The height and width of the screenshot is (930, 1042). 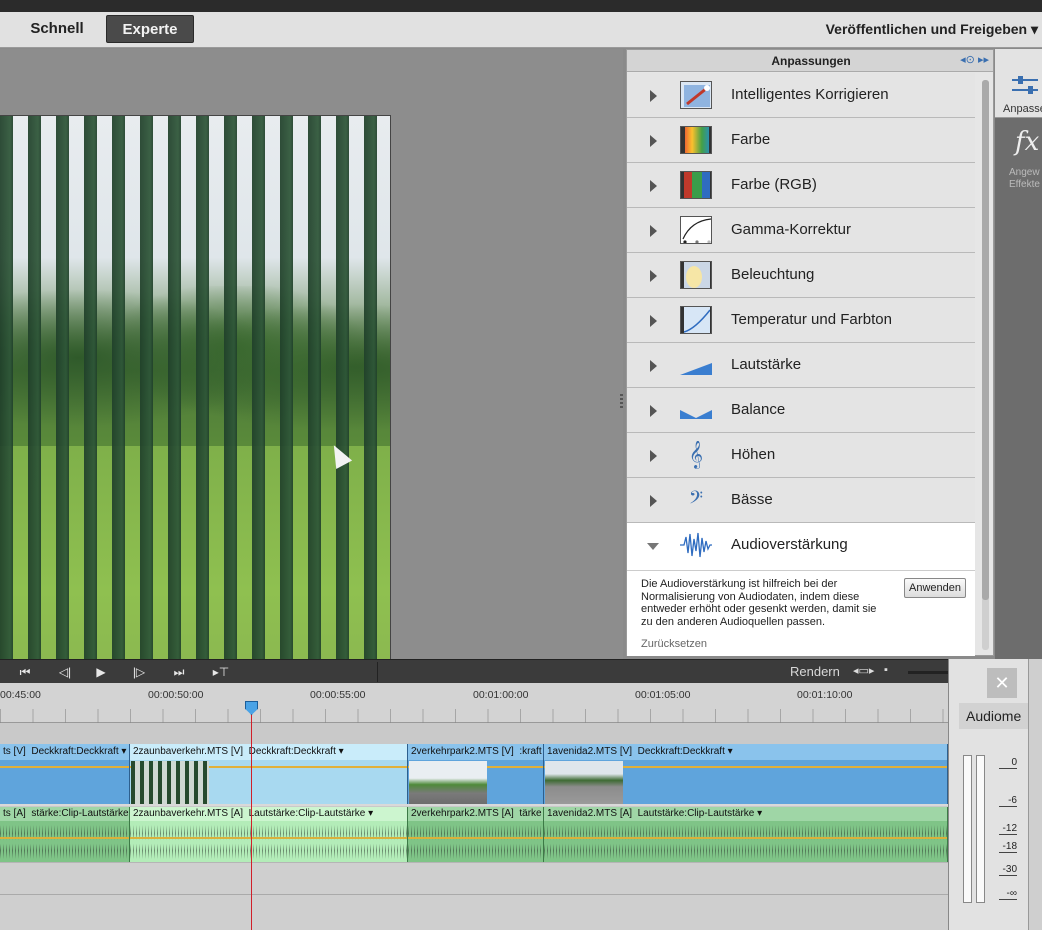 What do you see at coordinates (65, 774) in the screenshot?
I see `video-clip: ts [V] Deckkraft:Deckkraft ▾` at bounding box center [65, 774].